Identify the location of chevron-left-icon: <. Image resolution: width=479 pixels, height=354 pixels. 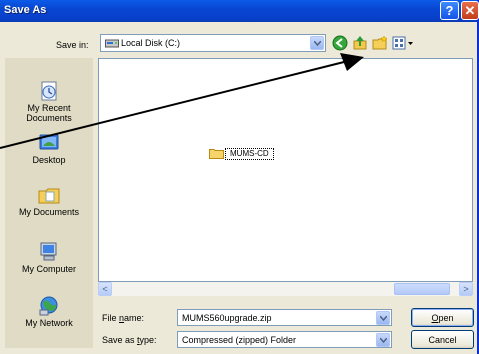
(105, 289).